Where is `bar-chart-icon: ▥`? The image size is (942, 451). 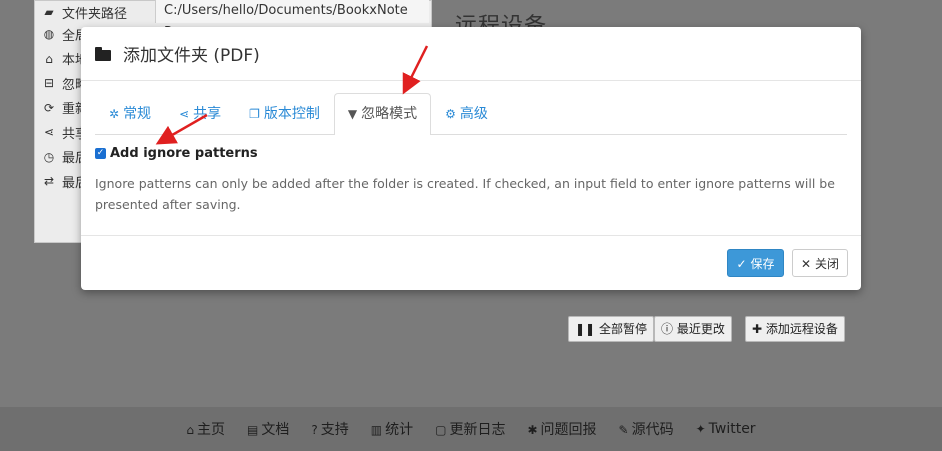
bar-chart-icon: ▥ is located at coordinates (376, 430).